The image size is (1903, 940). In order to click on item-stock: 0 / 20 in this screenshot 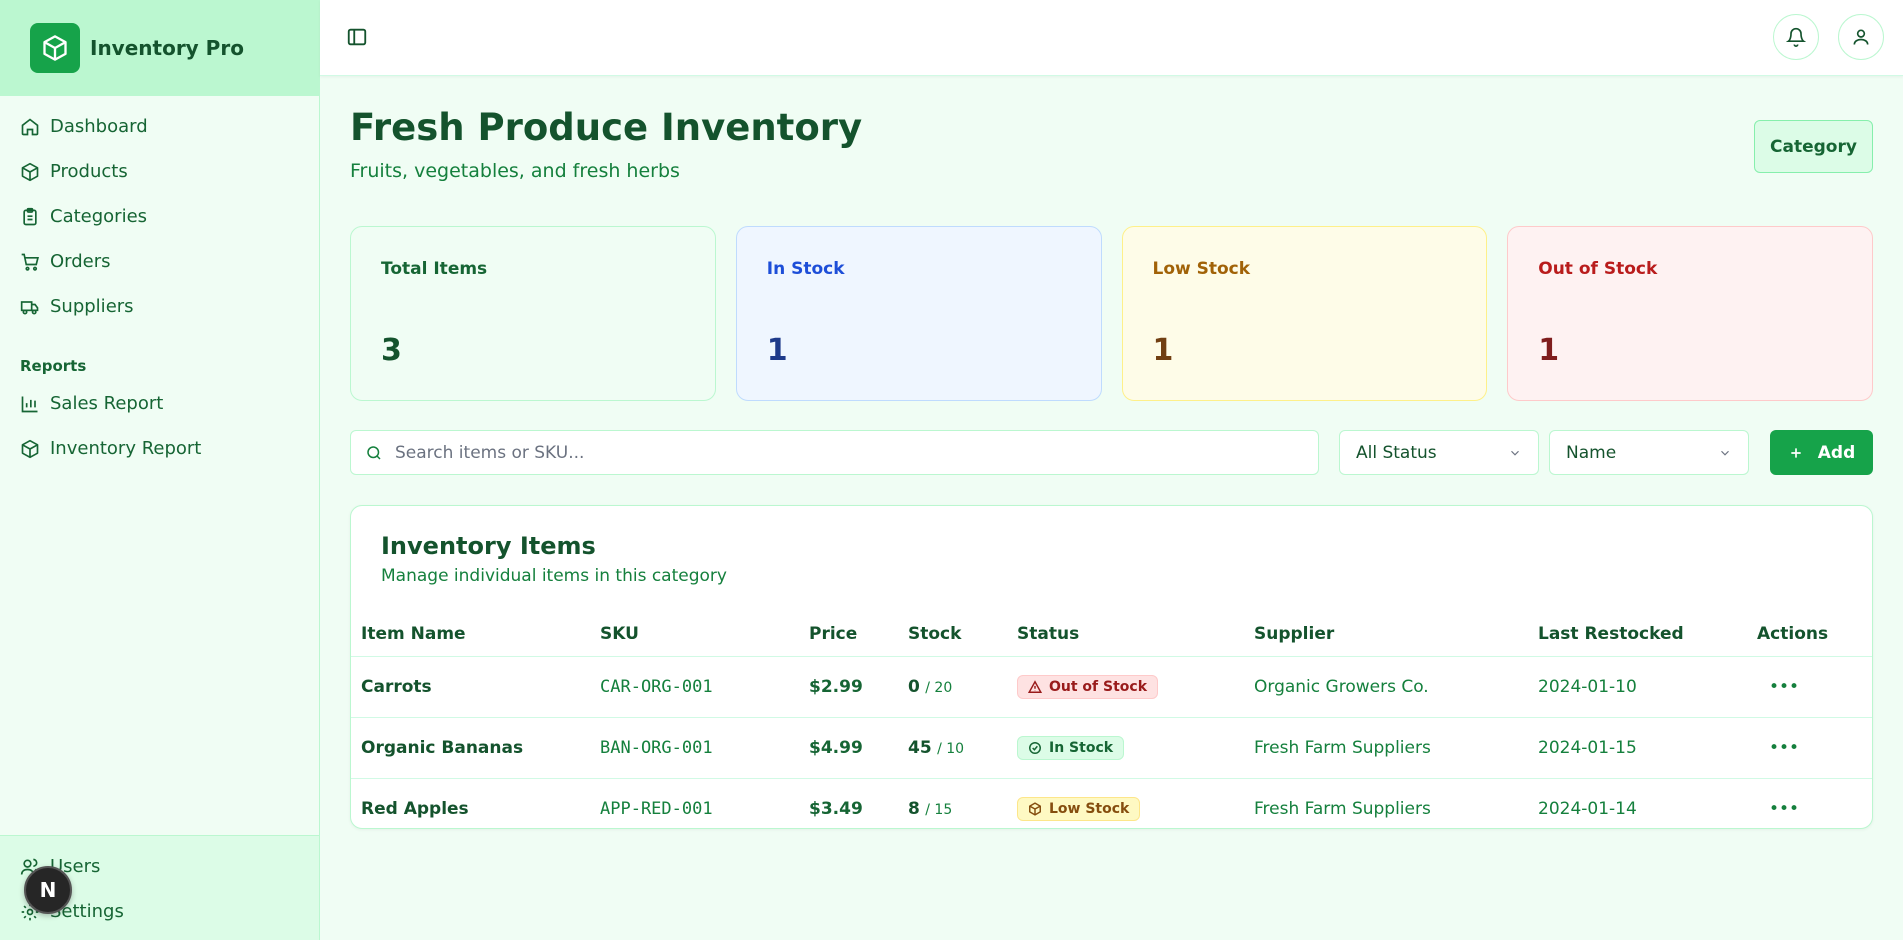, I will do `click(952, 687)`.